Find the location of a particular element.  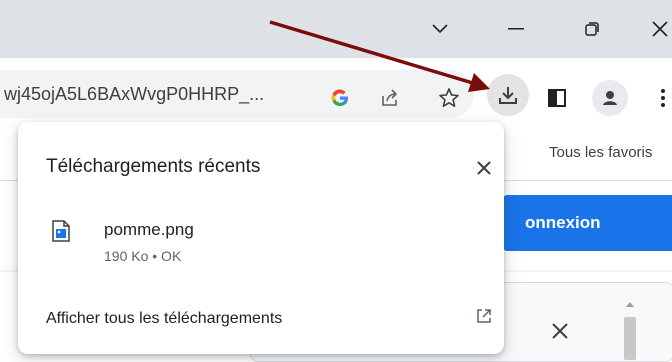

popup-title: Téléchargements récents is located at coordinates (153, 166).